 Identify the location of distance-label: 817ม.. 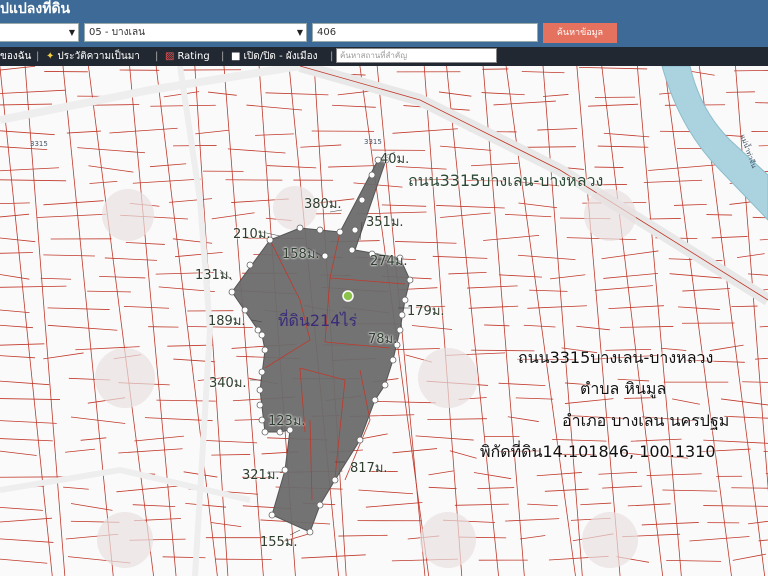
(369, 468).